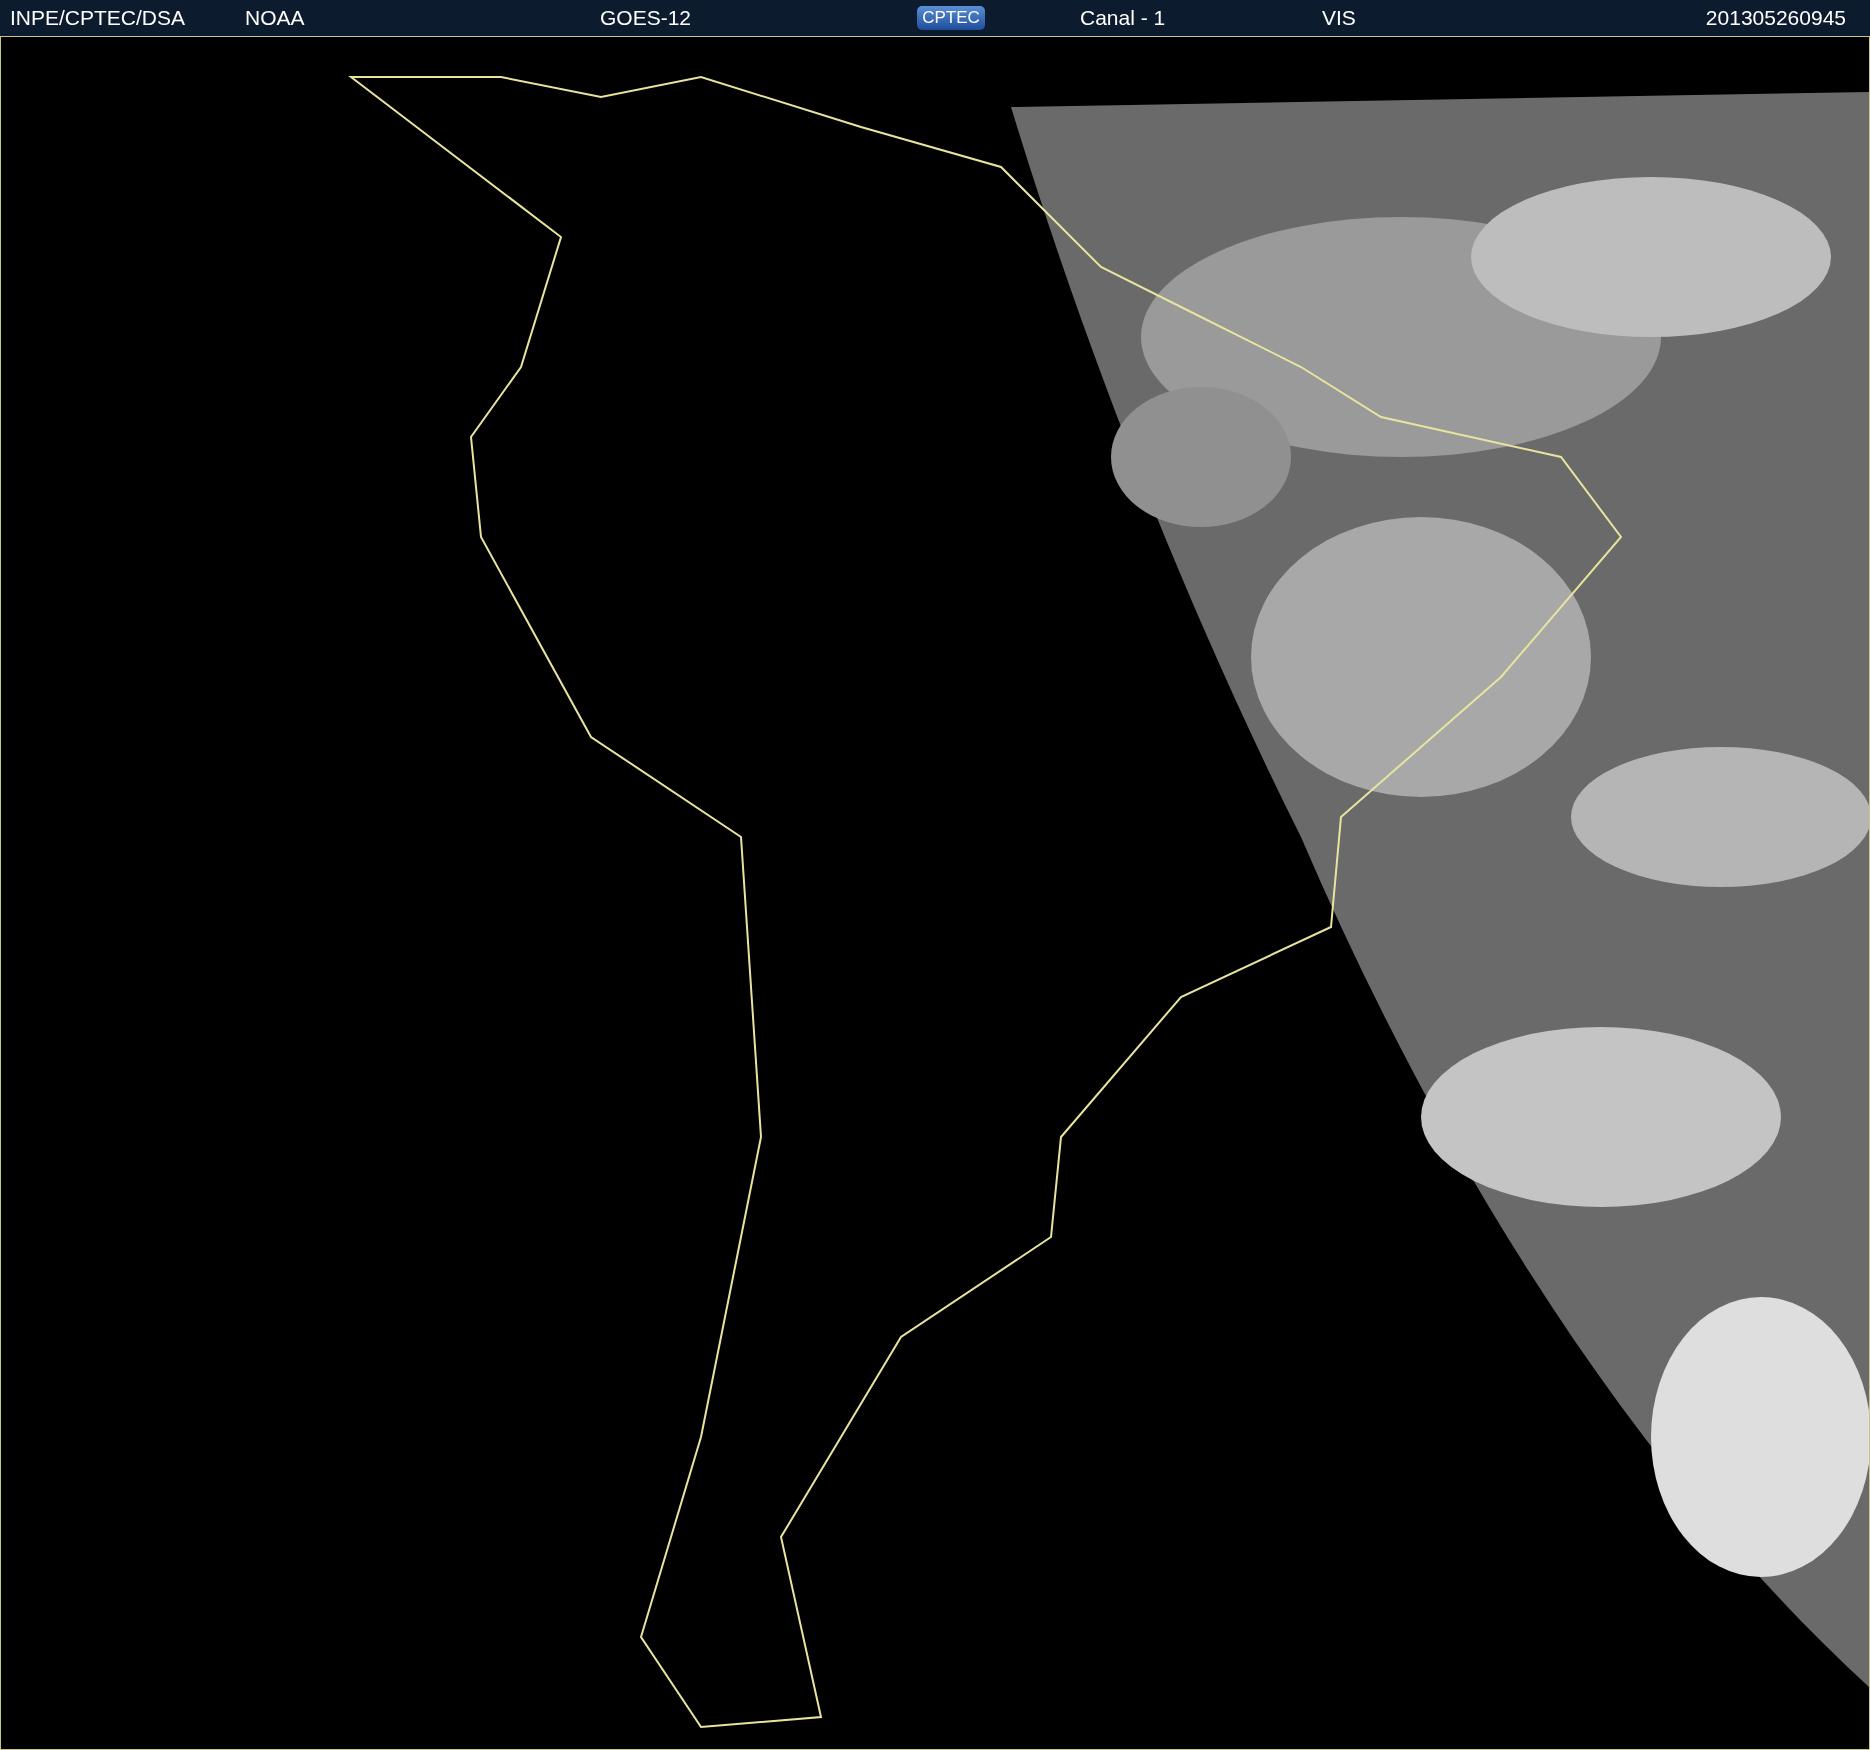  What do you see at coordinates (1339, 18) in the screenshot?
I see `band-label: VIS` at bounding box center [1339, 18].